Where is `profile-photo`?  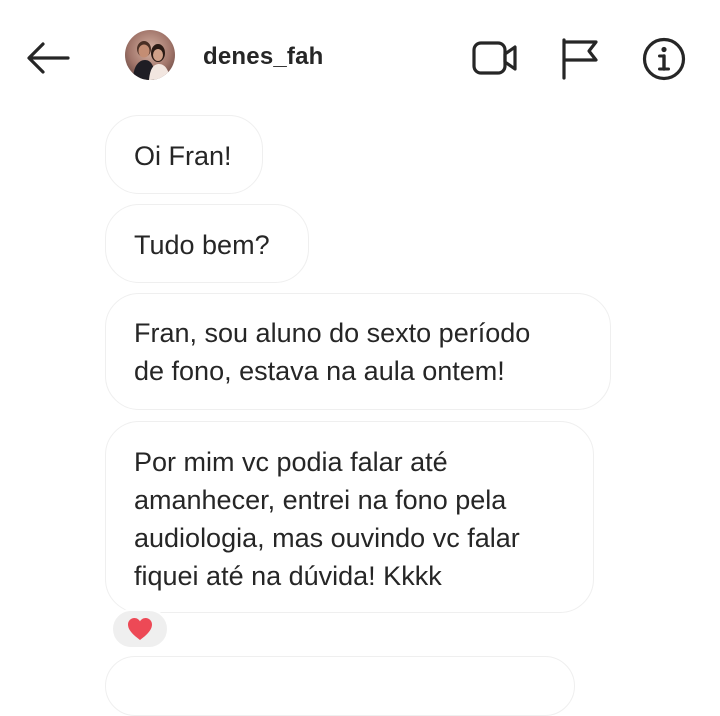 profile-photo is located at coordinates (150, 55).